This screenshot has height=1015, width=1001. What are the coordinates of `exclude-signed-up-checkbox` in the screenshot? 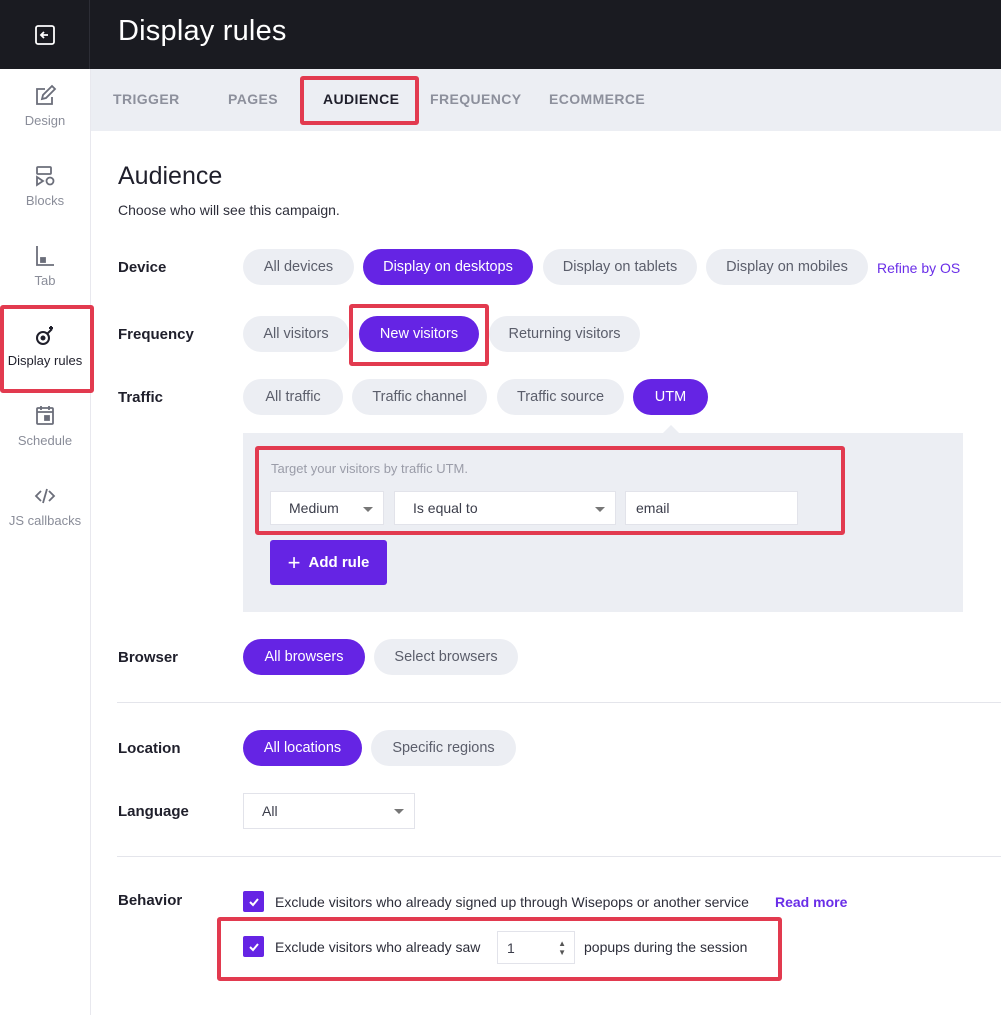 It's located at (253, 901).